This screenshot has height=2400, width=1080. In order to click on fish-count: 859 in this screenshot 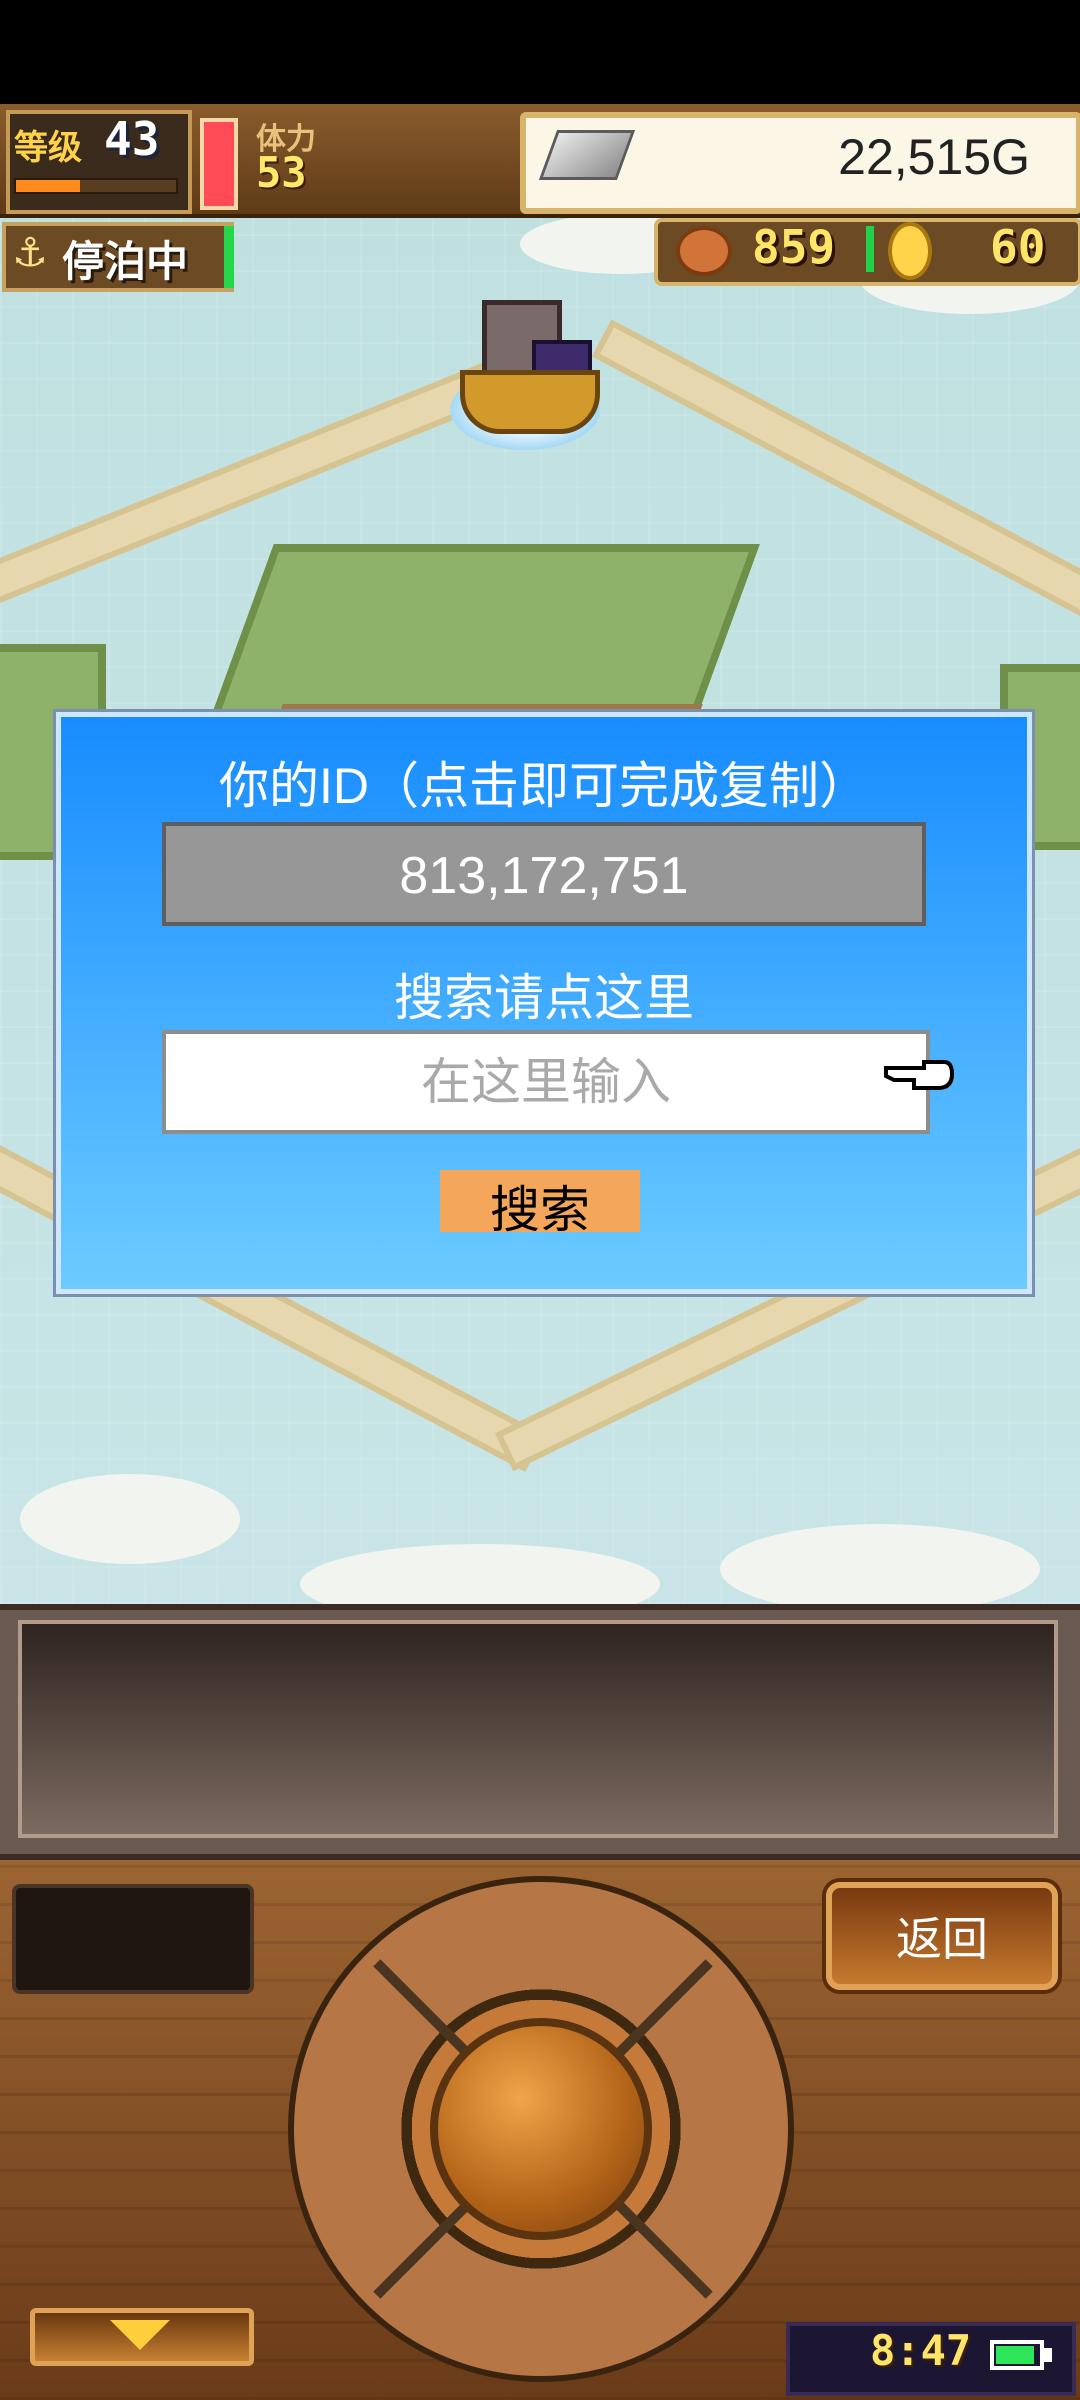, I will do `click(794, 247)`.